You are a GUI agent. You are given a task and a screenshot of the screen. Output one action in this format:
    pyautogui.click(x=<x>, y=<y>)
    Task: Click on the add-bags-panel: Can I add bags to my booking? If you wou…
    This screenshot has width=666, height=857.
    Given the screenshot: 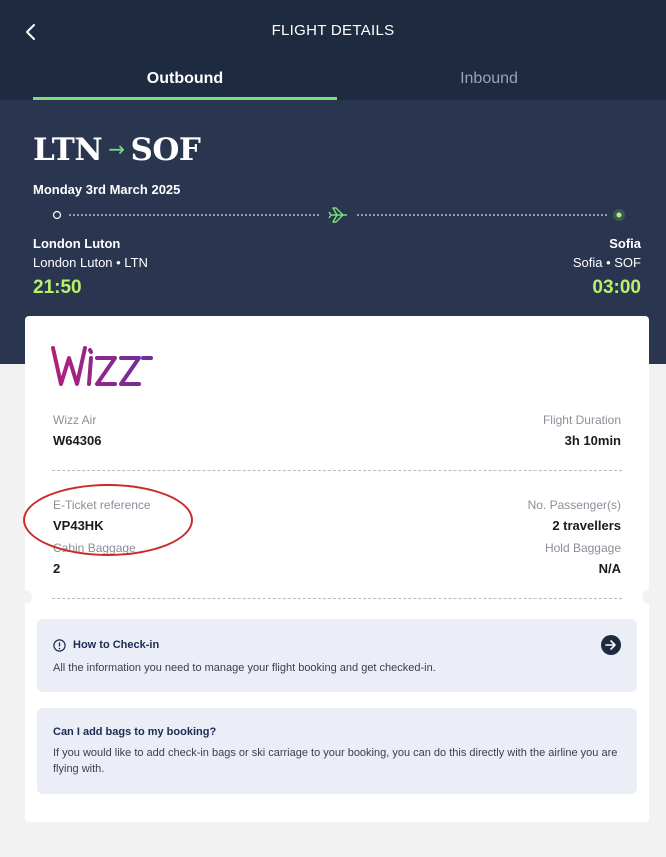 What is the action you would take?
    pyautogui.click(x=337, y=751)
    